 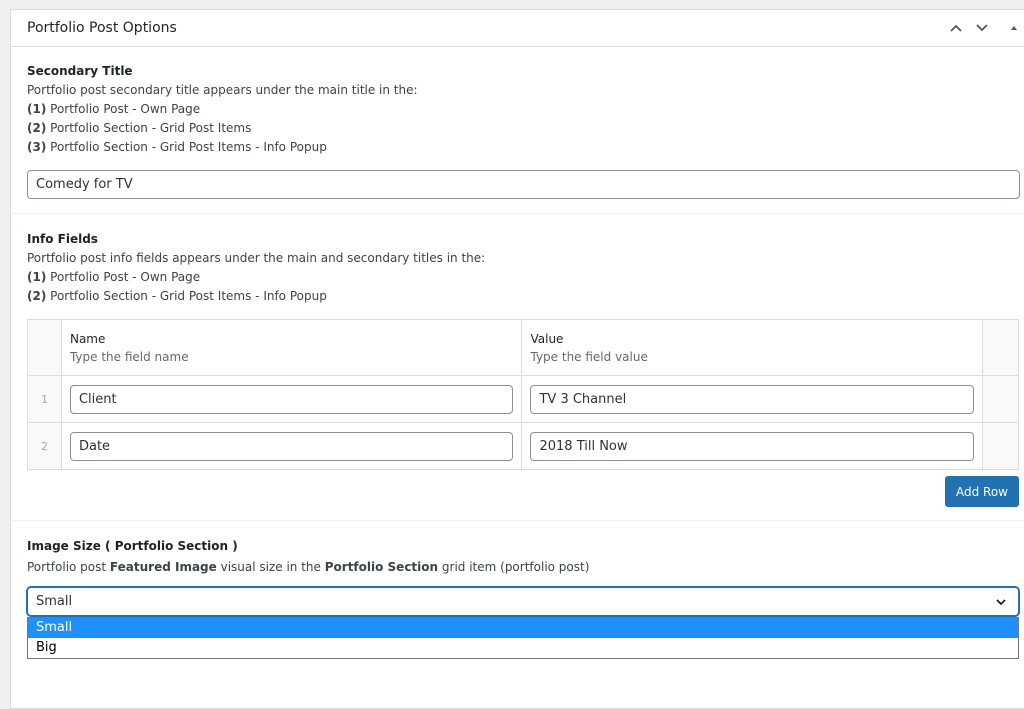 What do you see at coordinates (87, 339) in the screenshot?
I see `column-label: Name` at bounding box center [87, 339].